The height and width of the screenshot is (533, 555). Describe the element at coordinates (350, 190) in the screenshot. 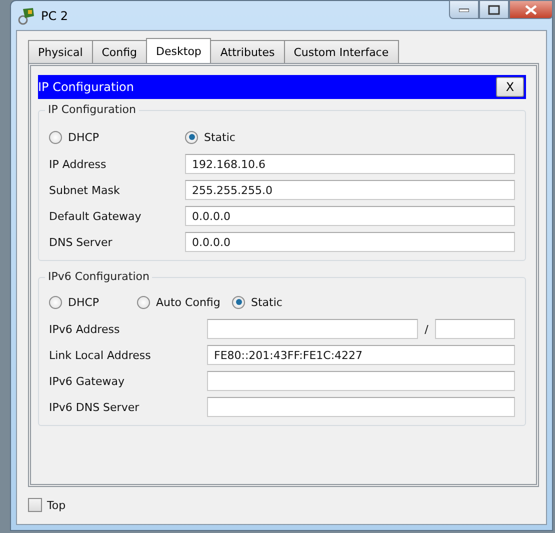

I see `input-field: 255.255.255.0` at that location.